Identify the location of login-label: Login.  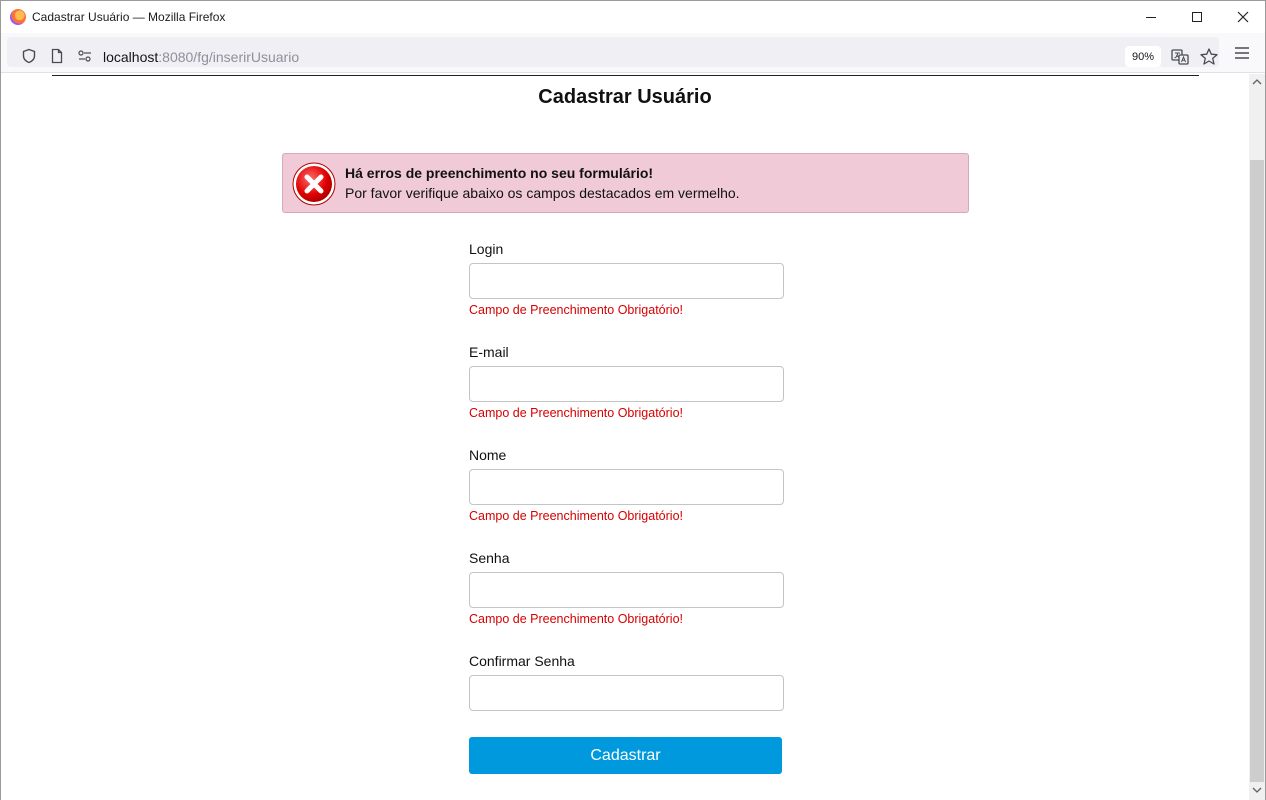
(486, 249).